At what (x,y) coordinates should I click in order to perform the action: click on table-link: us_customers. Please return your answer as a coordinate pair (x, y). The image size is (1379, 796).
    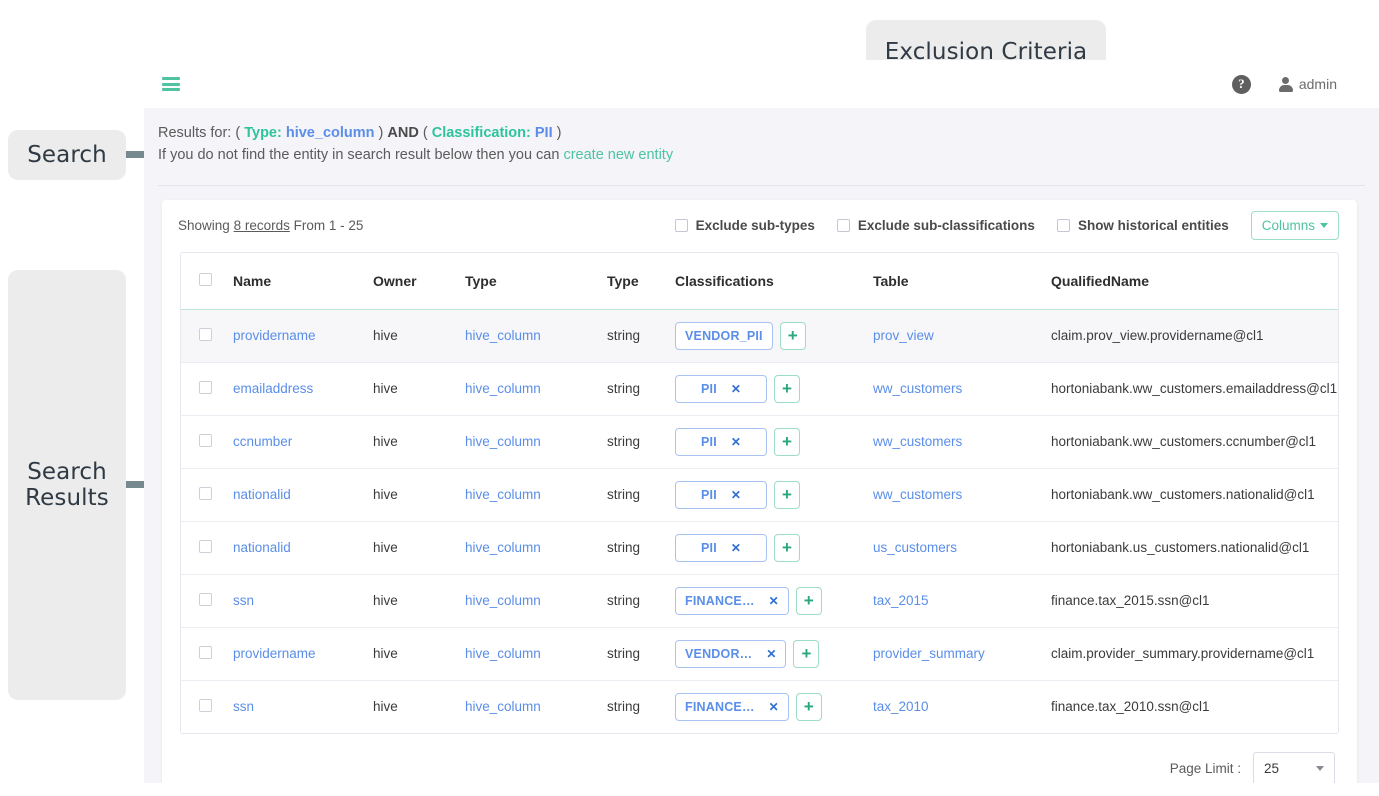
    Looking at the image, I should click on (915, 547).